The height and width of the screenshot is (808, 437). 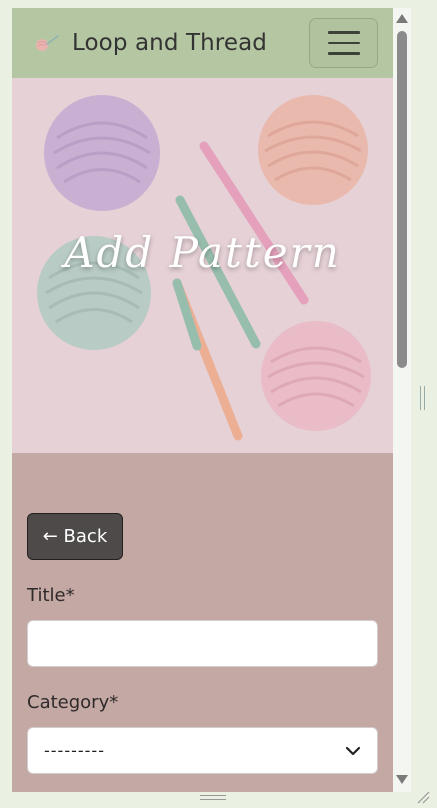 What do you see at coordinates (75, 536) in the screenshot?
I see `back-button: ← Back` at bounding box center [75, 536].